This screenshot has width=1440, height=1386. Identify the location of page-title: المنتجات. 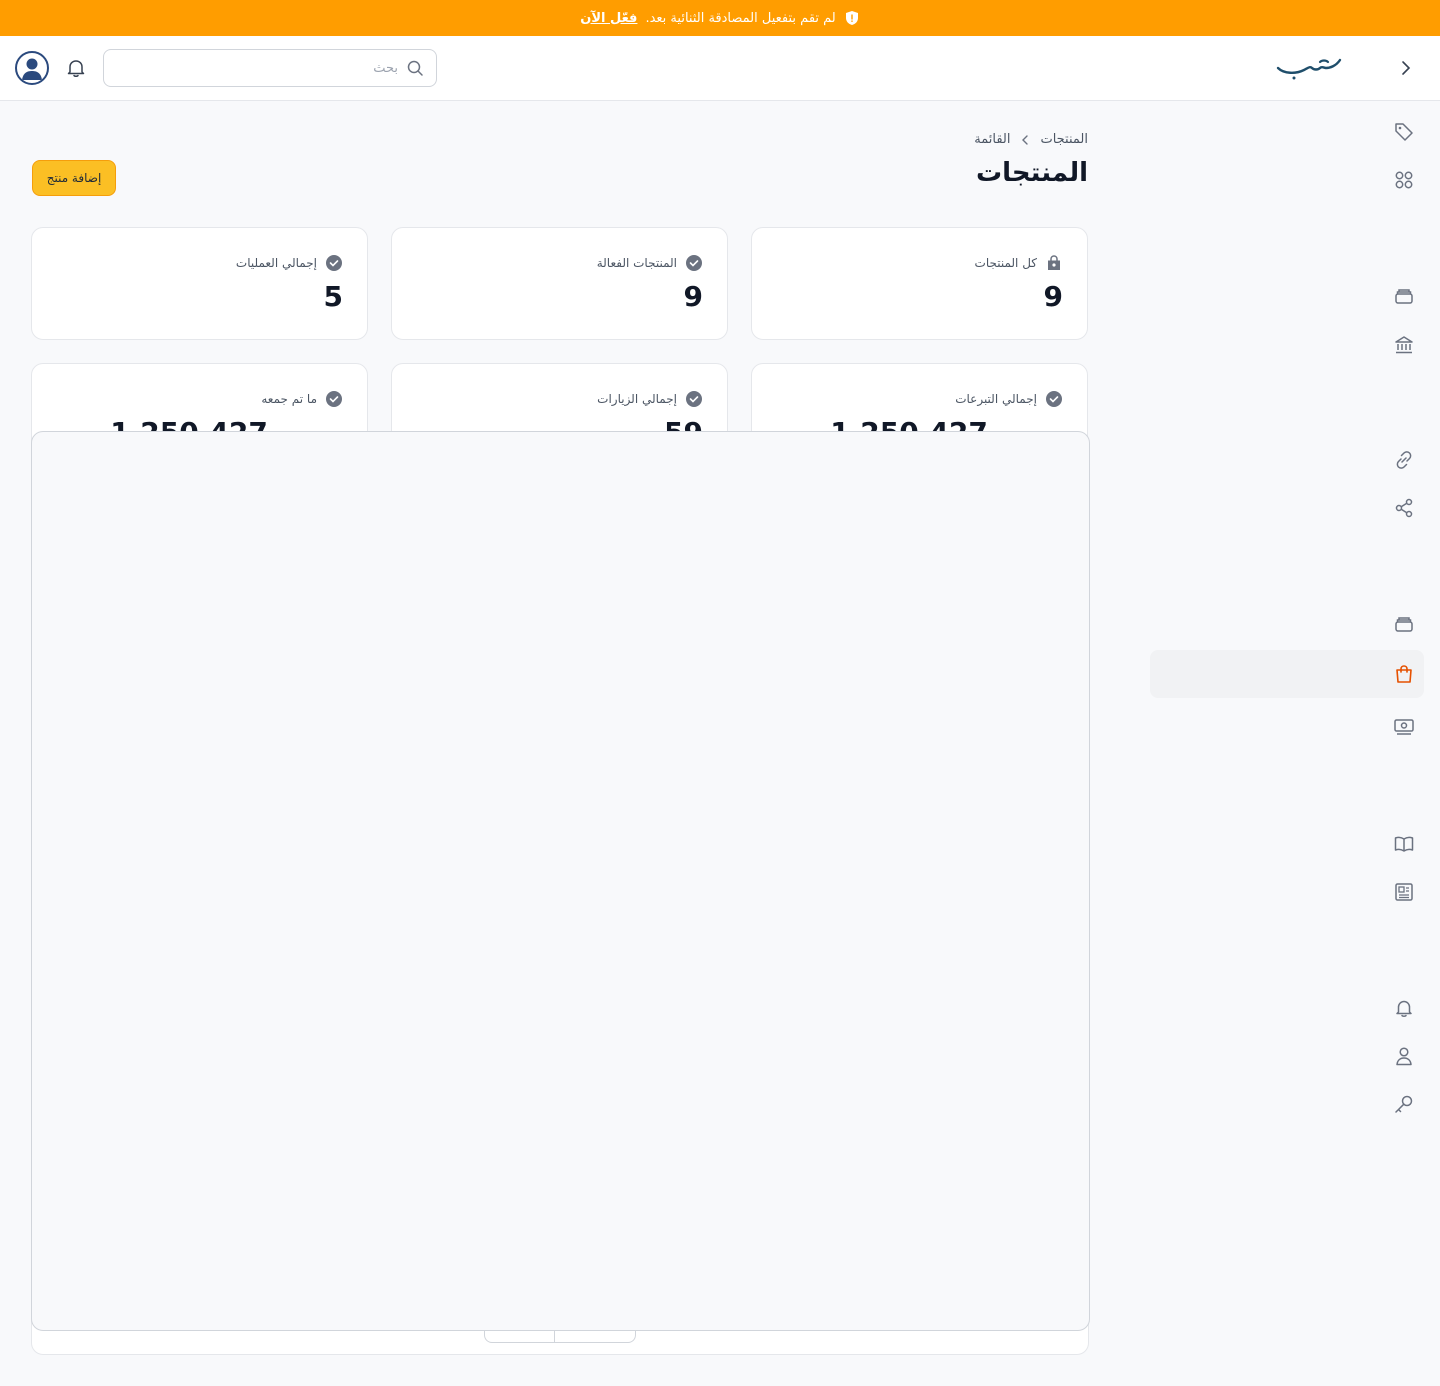
(1032, 173).